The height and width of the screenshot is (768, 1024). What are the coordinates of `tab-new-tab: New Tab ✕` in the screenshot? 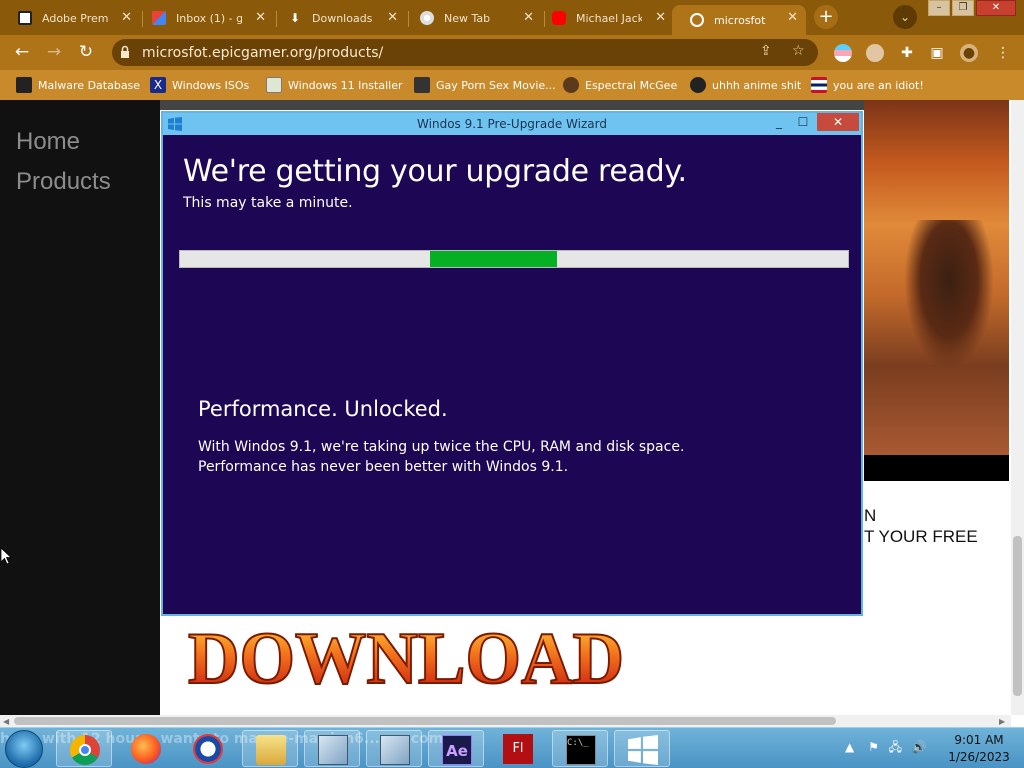 It's located at (472, 18).